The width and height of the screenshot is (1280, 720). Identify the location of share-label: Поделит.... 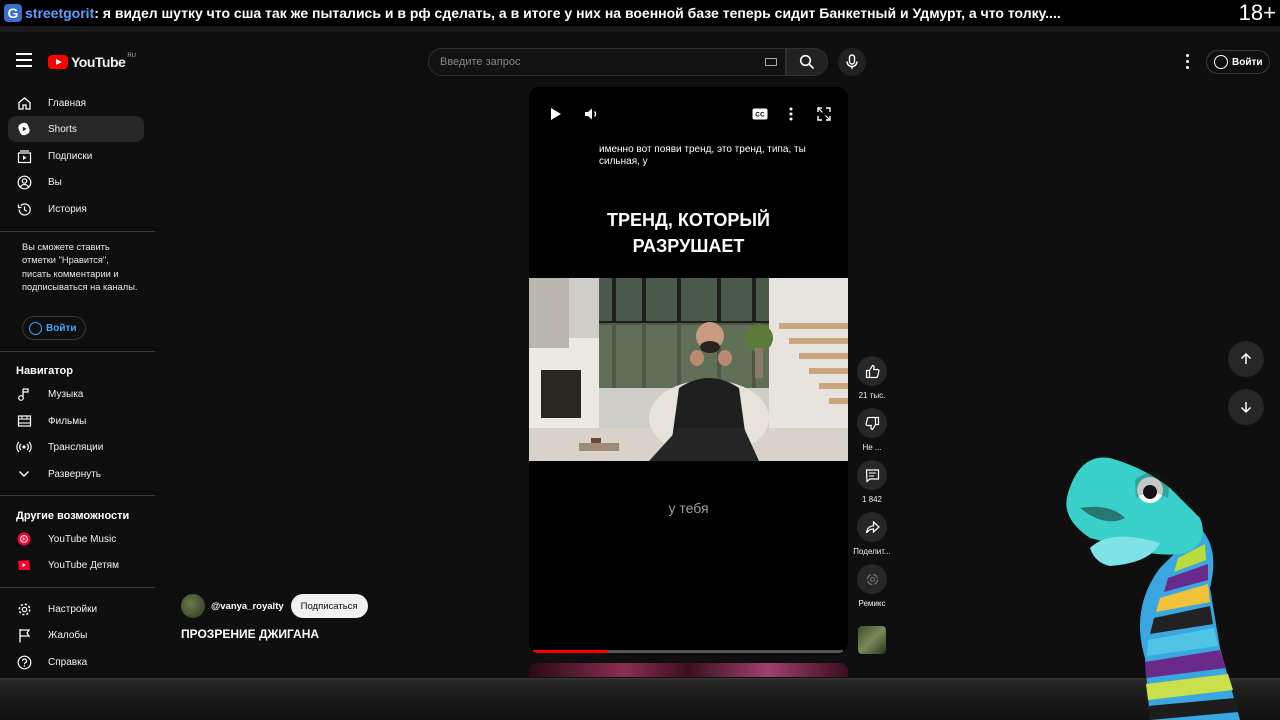
(872, 551).